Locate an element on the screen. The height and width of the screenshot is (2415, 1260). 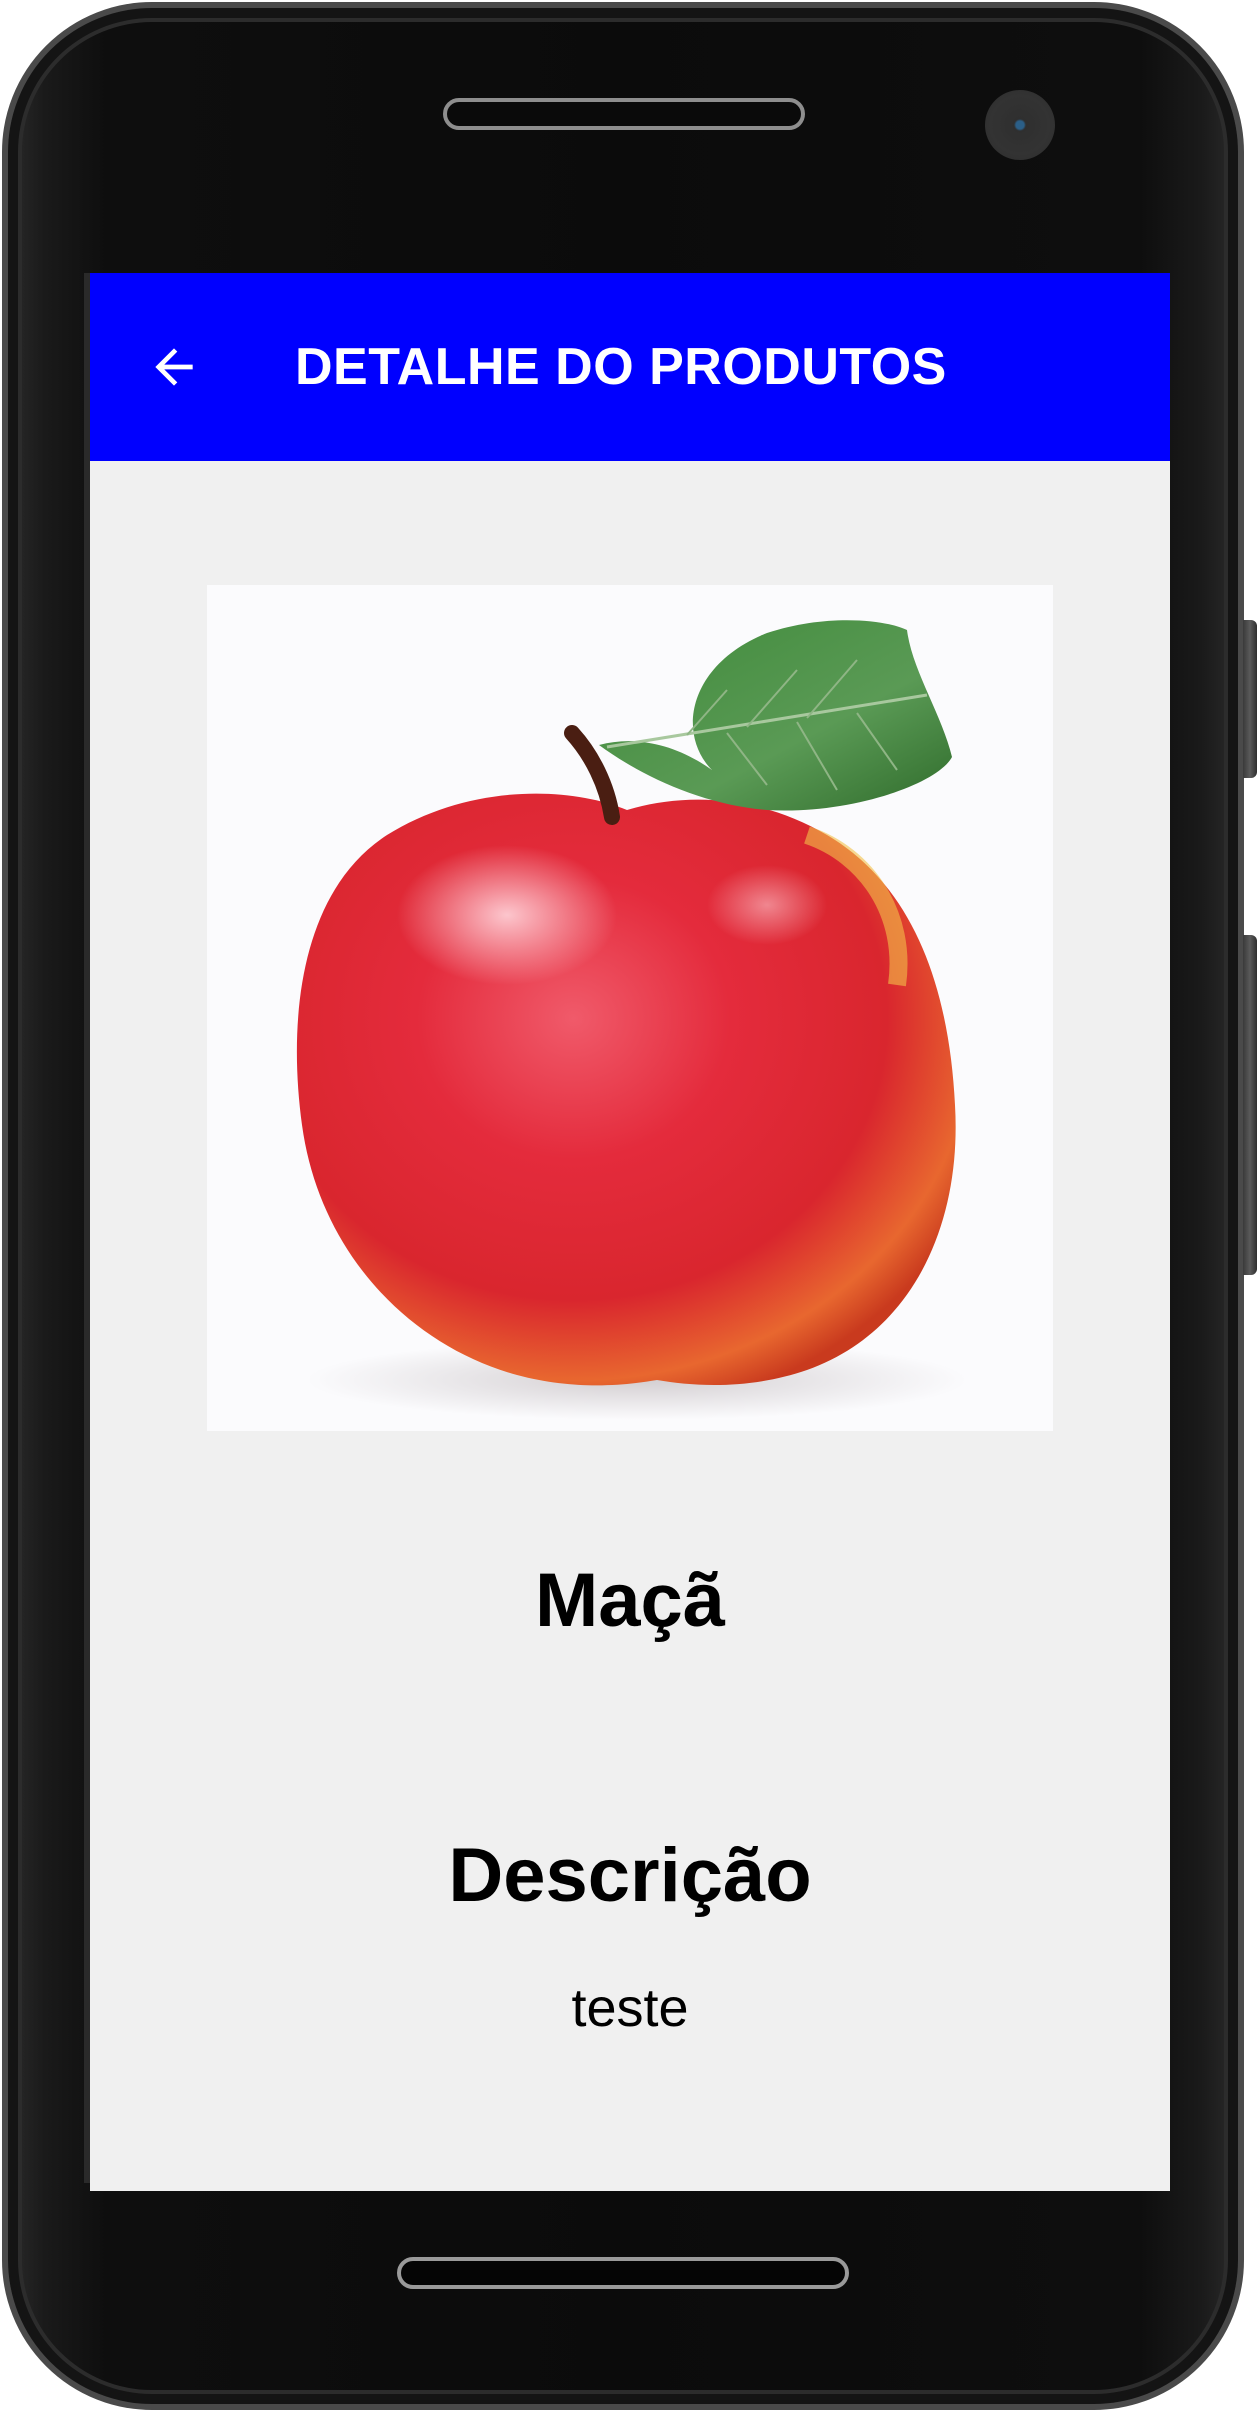
page-title: DETALHE DO PRODUTOS is located at coordinates (621, 367).